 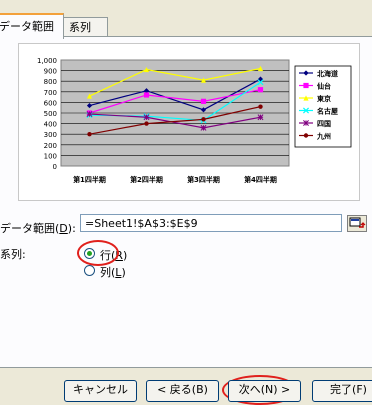 I want to click on radio-columns-circle, so click(x=89, y=270).